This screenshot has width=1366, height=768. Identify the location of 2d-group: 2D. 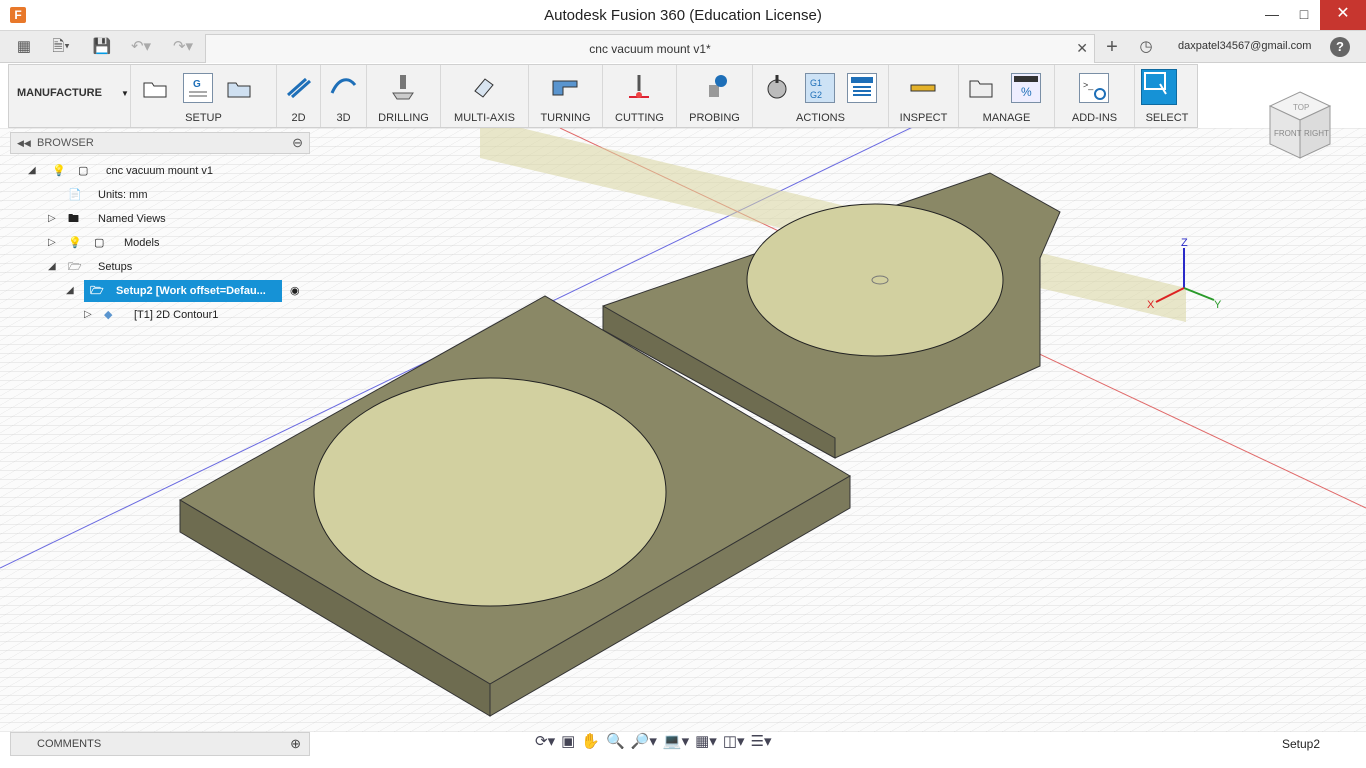
(299, 96).